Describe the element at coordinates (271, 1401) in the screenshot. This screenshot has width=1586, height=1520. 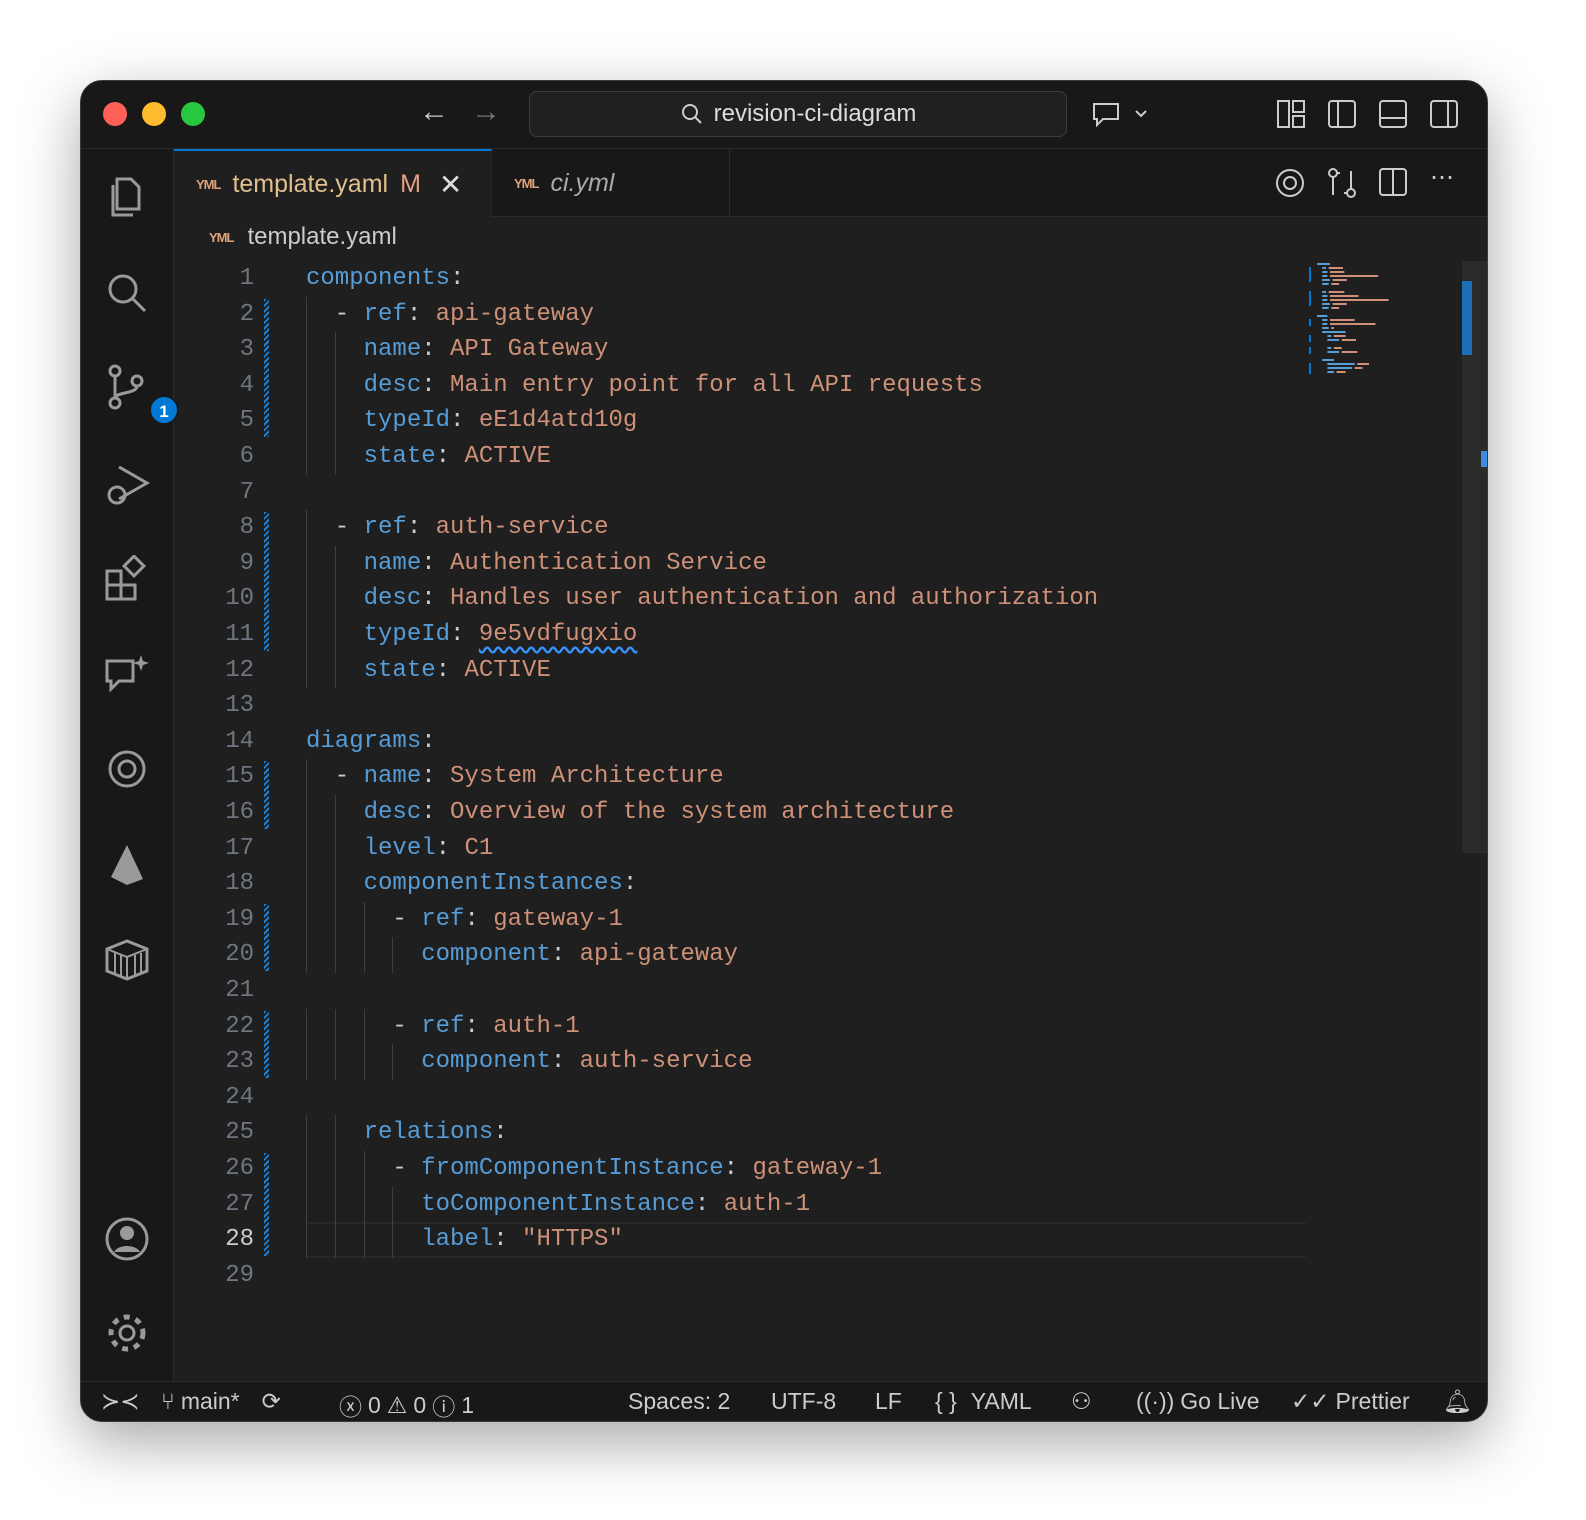
I see `sync-icon: ⟳` at that location.